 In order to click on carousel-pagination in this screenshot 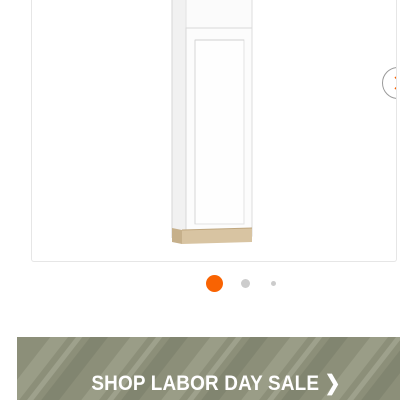, I will do `click(200, 284)`.